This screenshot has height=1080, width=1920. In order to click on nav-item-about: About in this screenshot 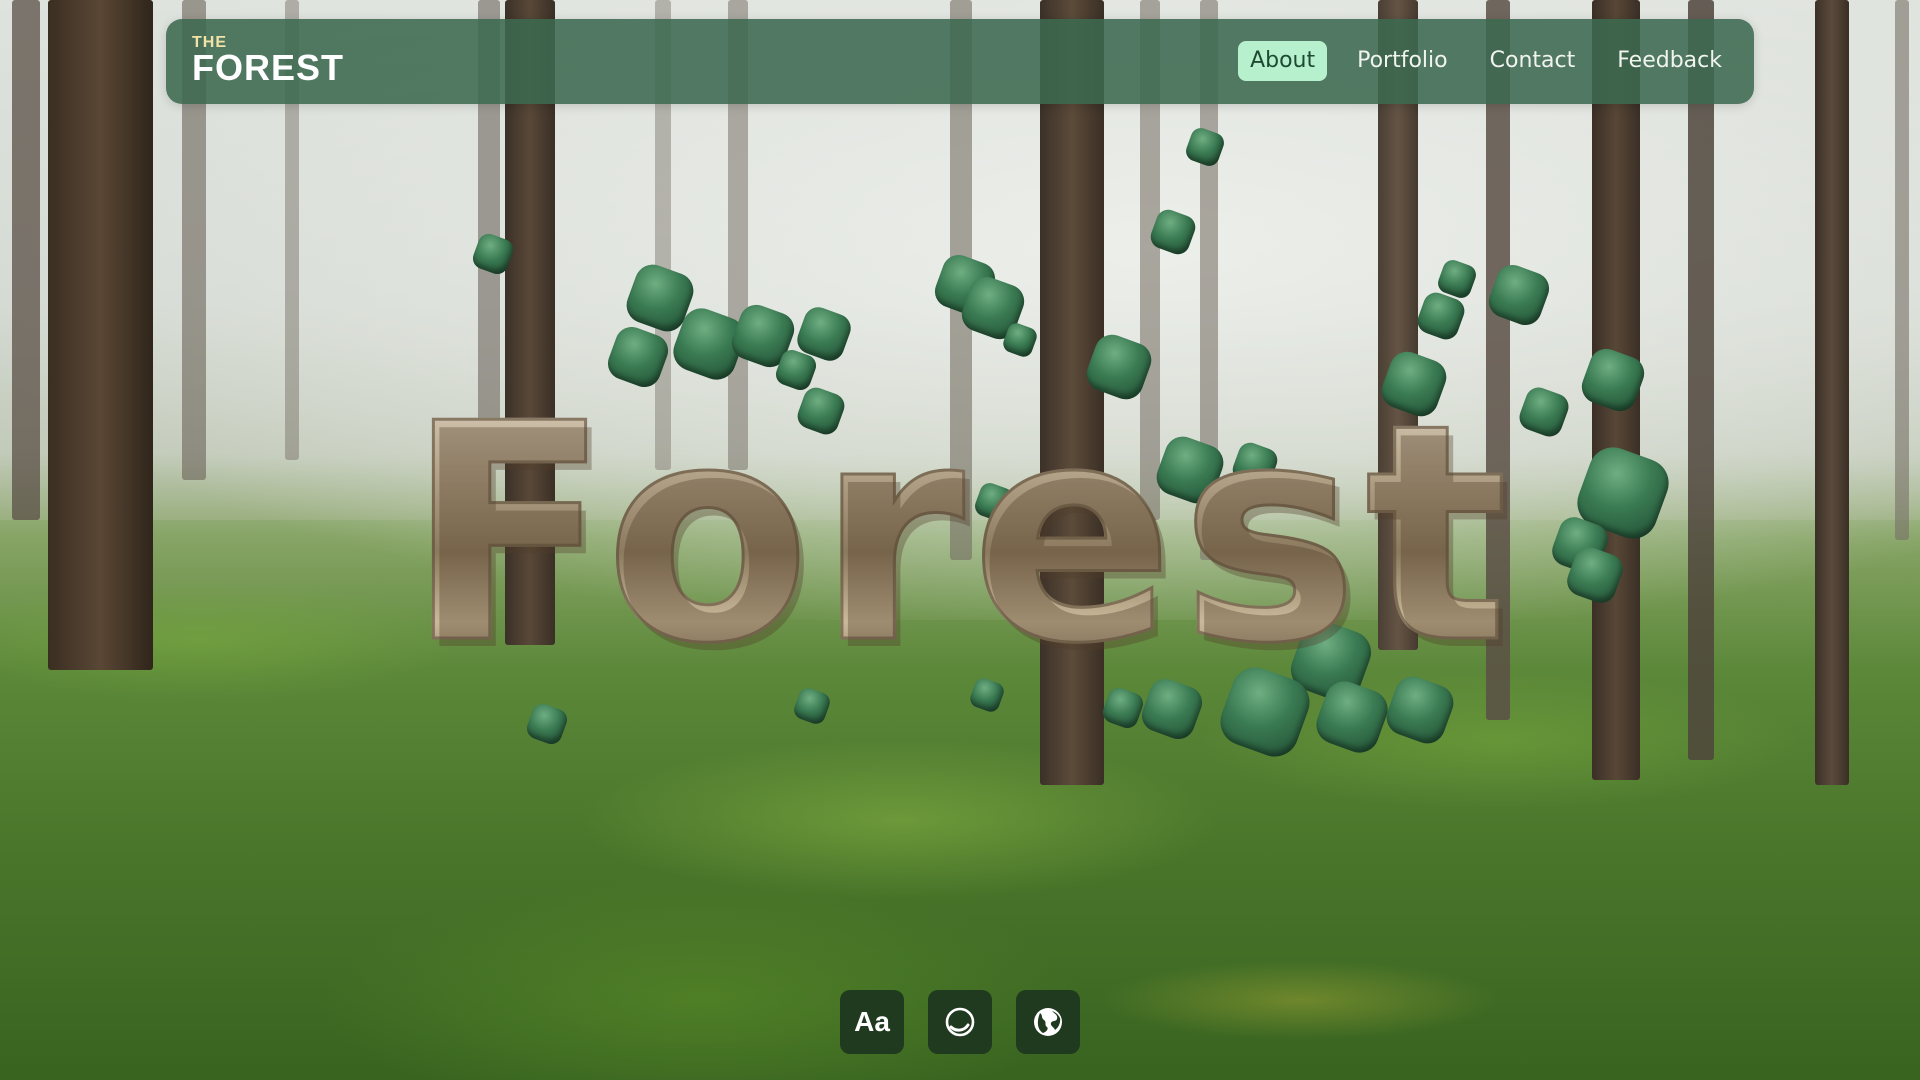, I will do `click(1283, 61)`.